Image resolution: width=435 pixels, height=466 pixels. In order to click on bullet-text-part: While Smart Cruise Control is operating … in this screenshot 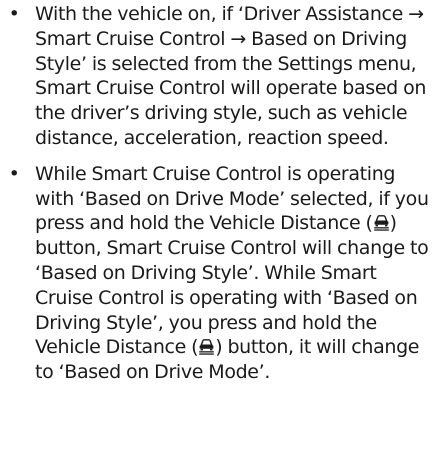, I will do `click(232, 198)`.